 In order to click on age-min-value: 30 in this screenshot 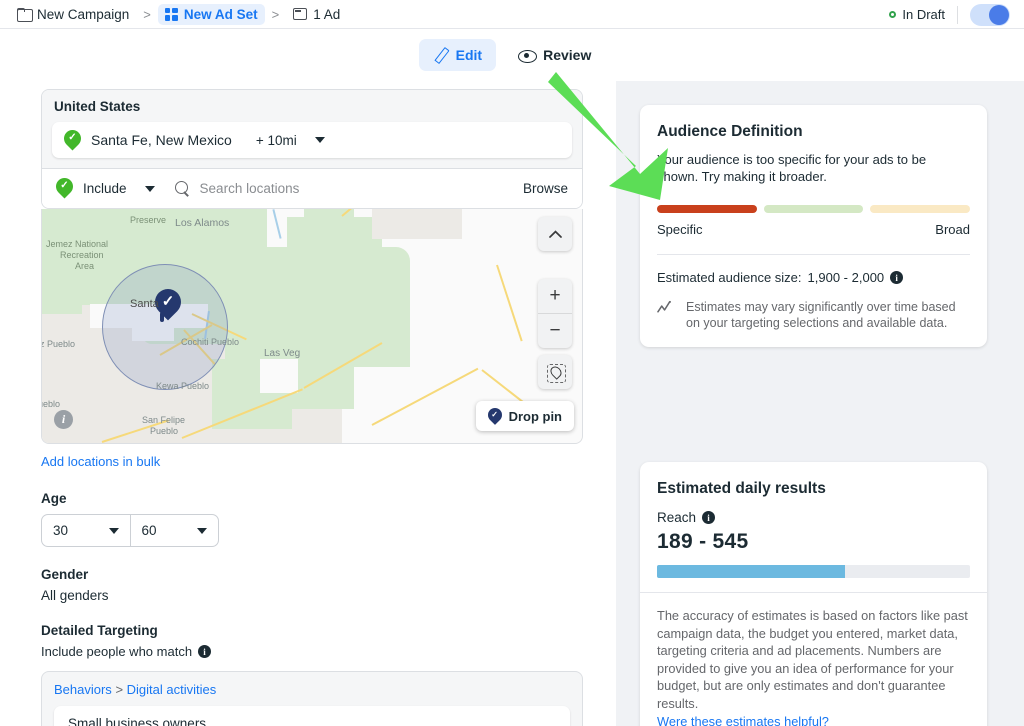, I will do `click(61, 530)`.